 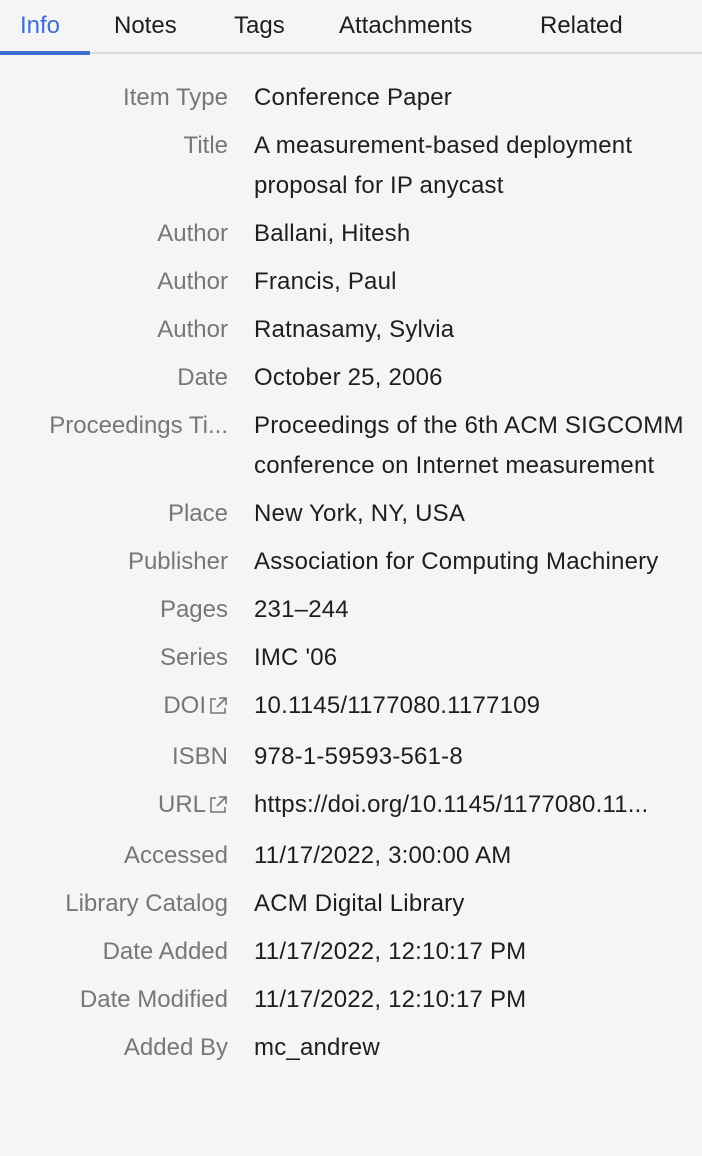 What do you see at coordinates (469, 234) in the screenshot?
I see `field-value-author: Ballani, Hitesh` at bounding box center [469, 234].